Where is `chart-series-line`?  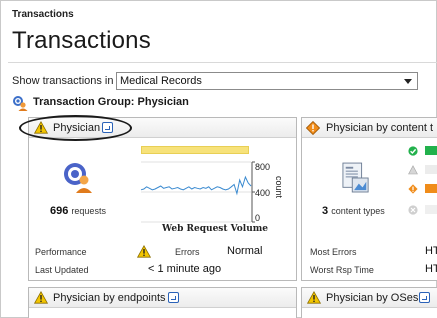 chart-series-line is located at coordinates (196, 185).